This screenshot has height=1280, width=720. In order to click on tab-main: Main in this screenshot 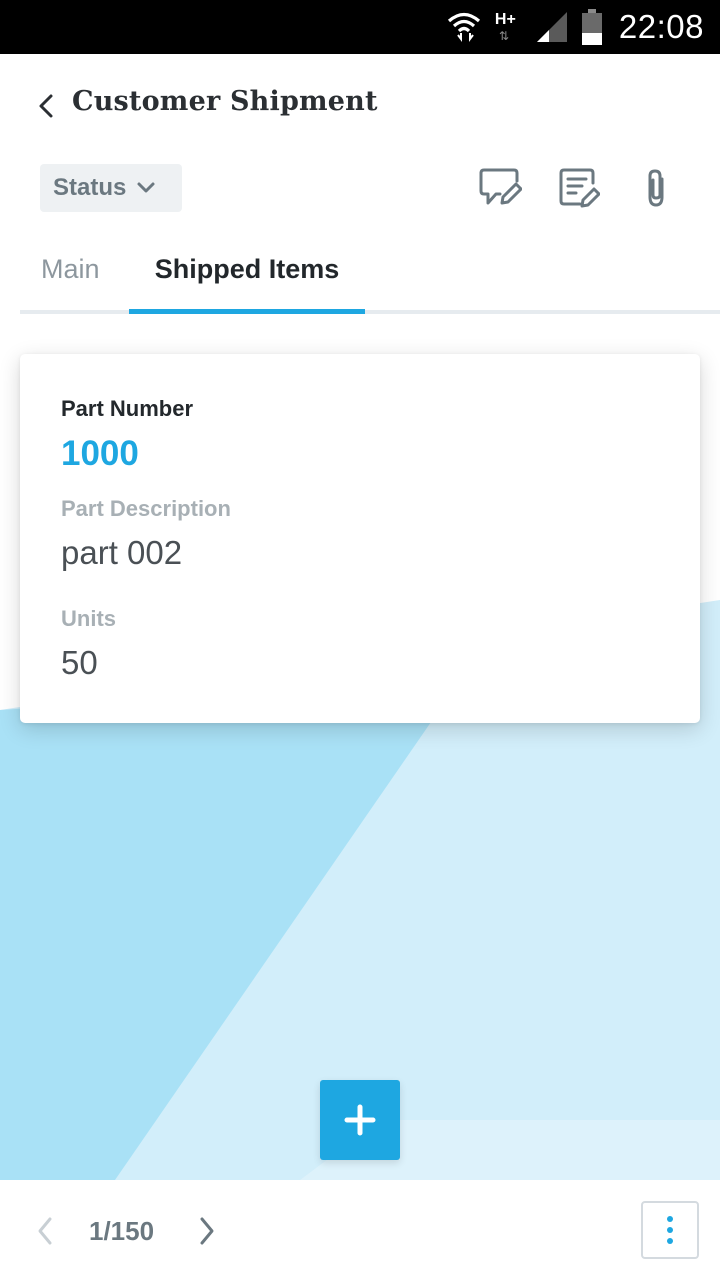, I will do `click(70, 277)`.